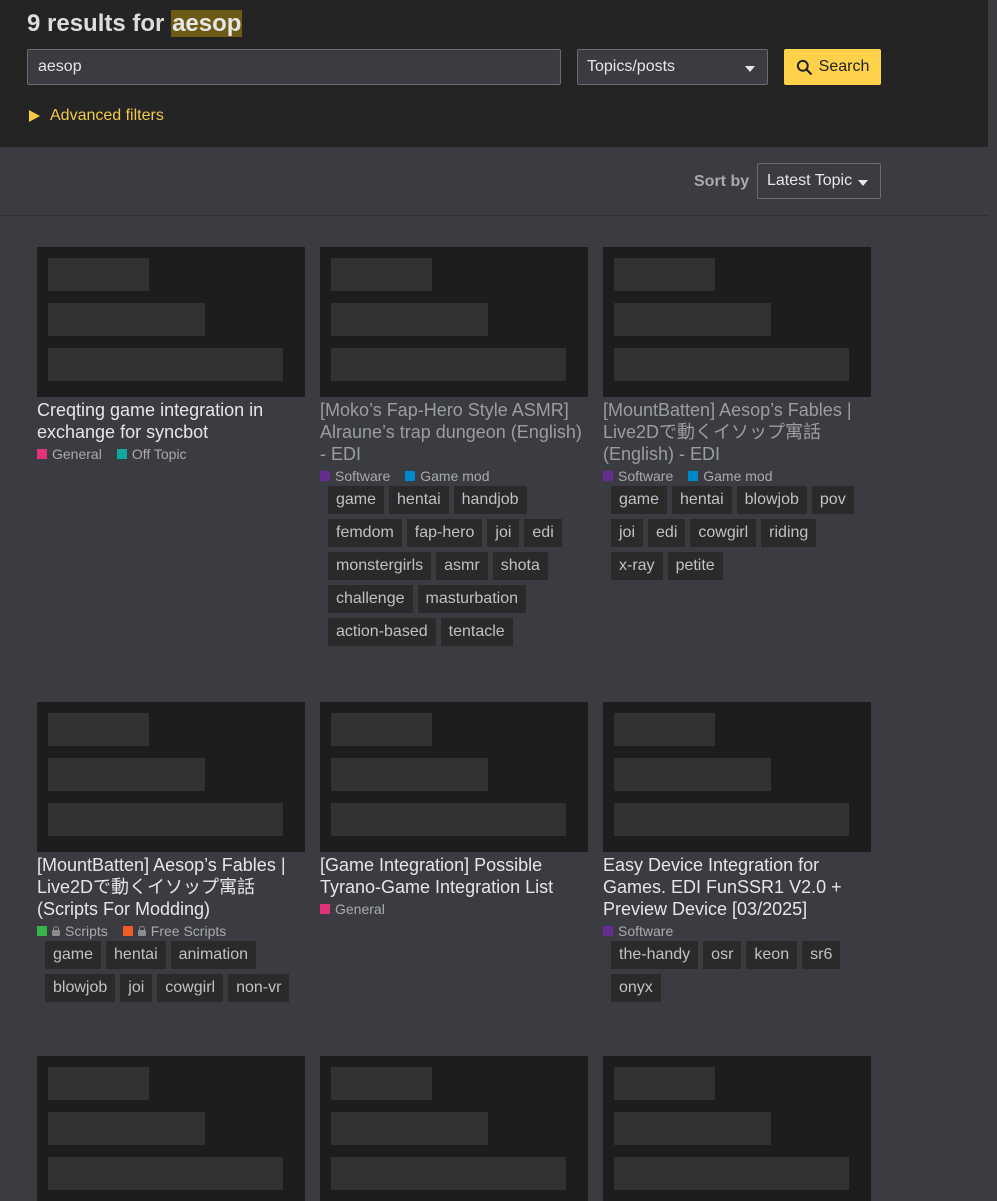 This screenshot has width=997, height=1201. I want to click on tag: sr6, so click(821, 955).